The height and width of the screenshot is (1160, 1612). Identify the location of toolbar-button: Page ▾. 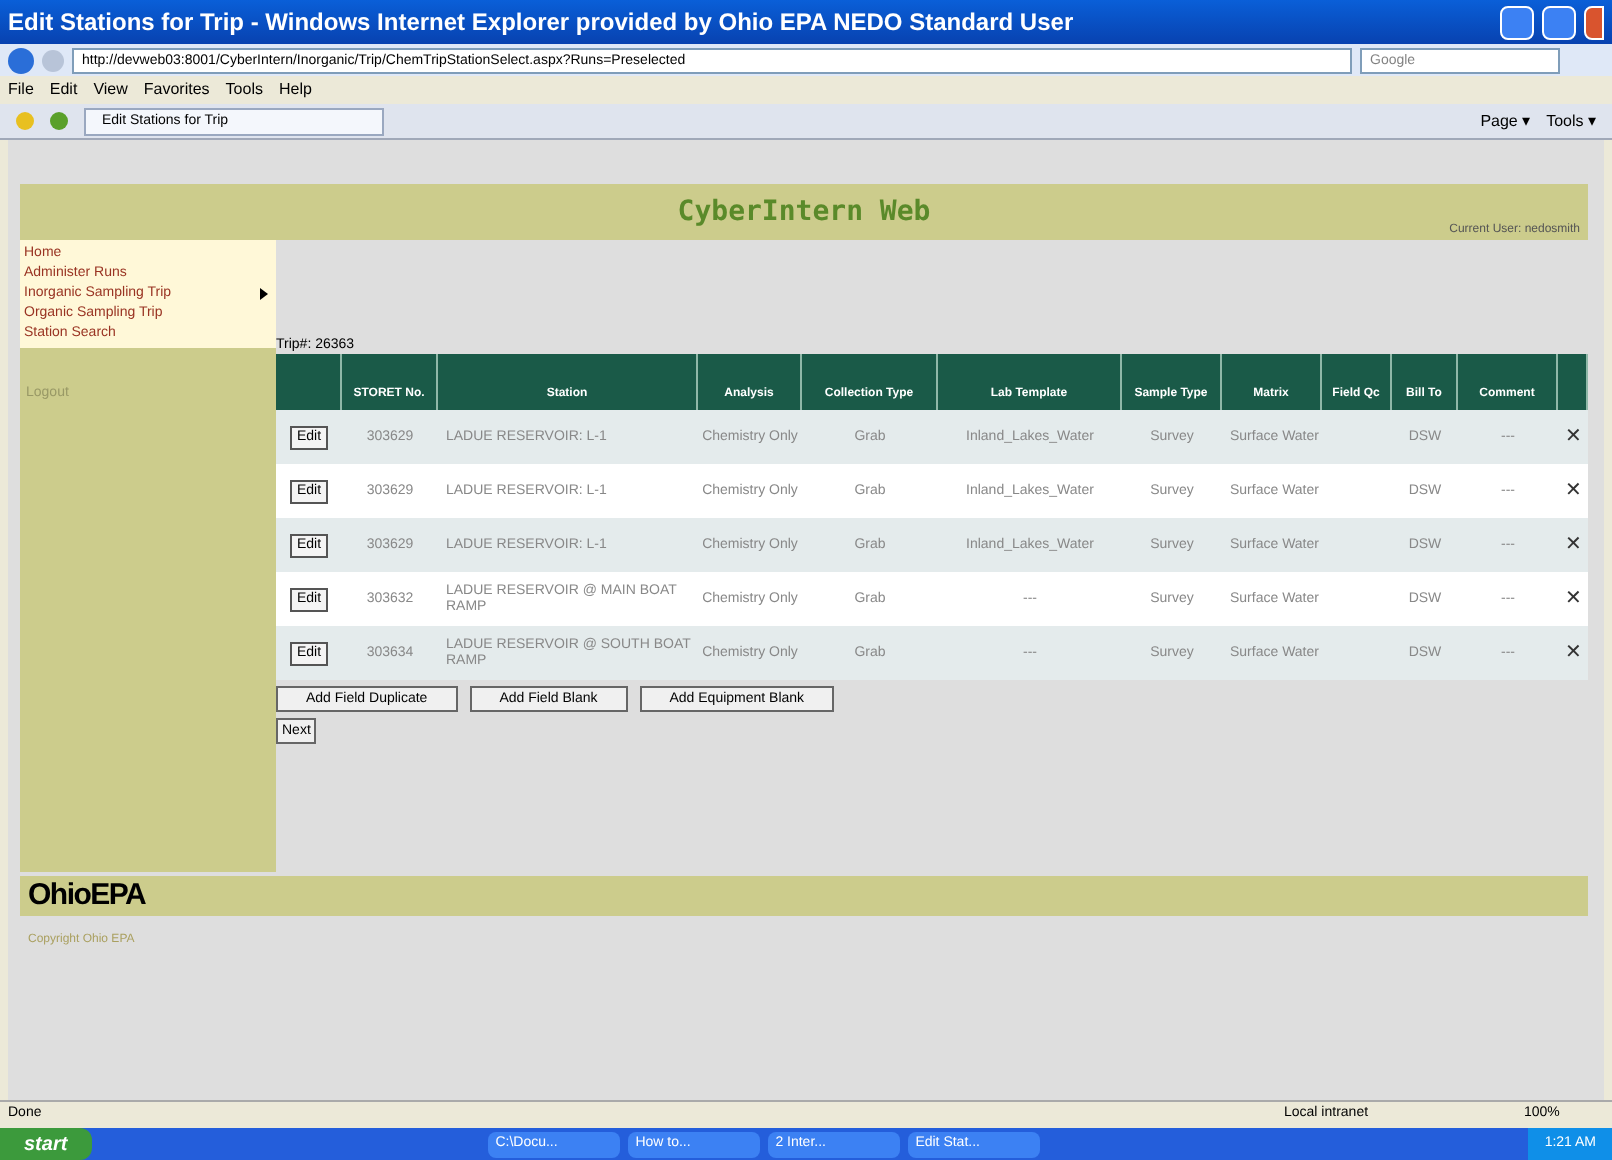
(1505, 121).